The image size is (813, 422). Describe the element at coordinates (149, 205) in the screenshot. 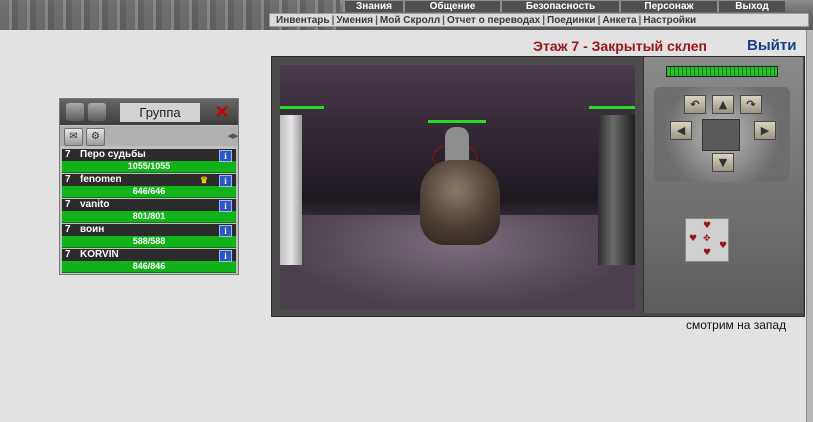

I see `member-row: 7 vanito i` at that location.